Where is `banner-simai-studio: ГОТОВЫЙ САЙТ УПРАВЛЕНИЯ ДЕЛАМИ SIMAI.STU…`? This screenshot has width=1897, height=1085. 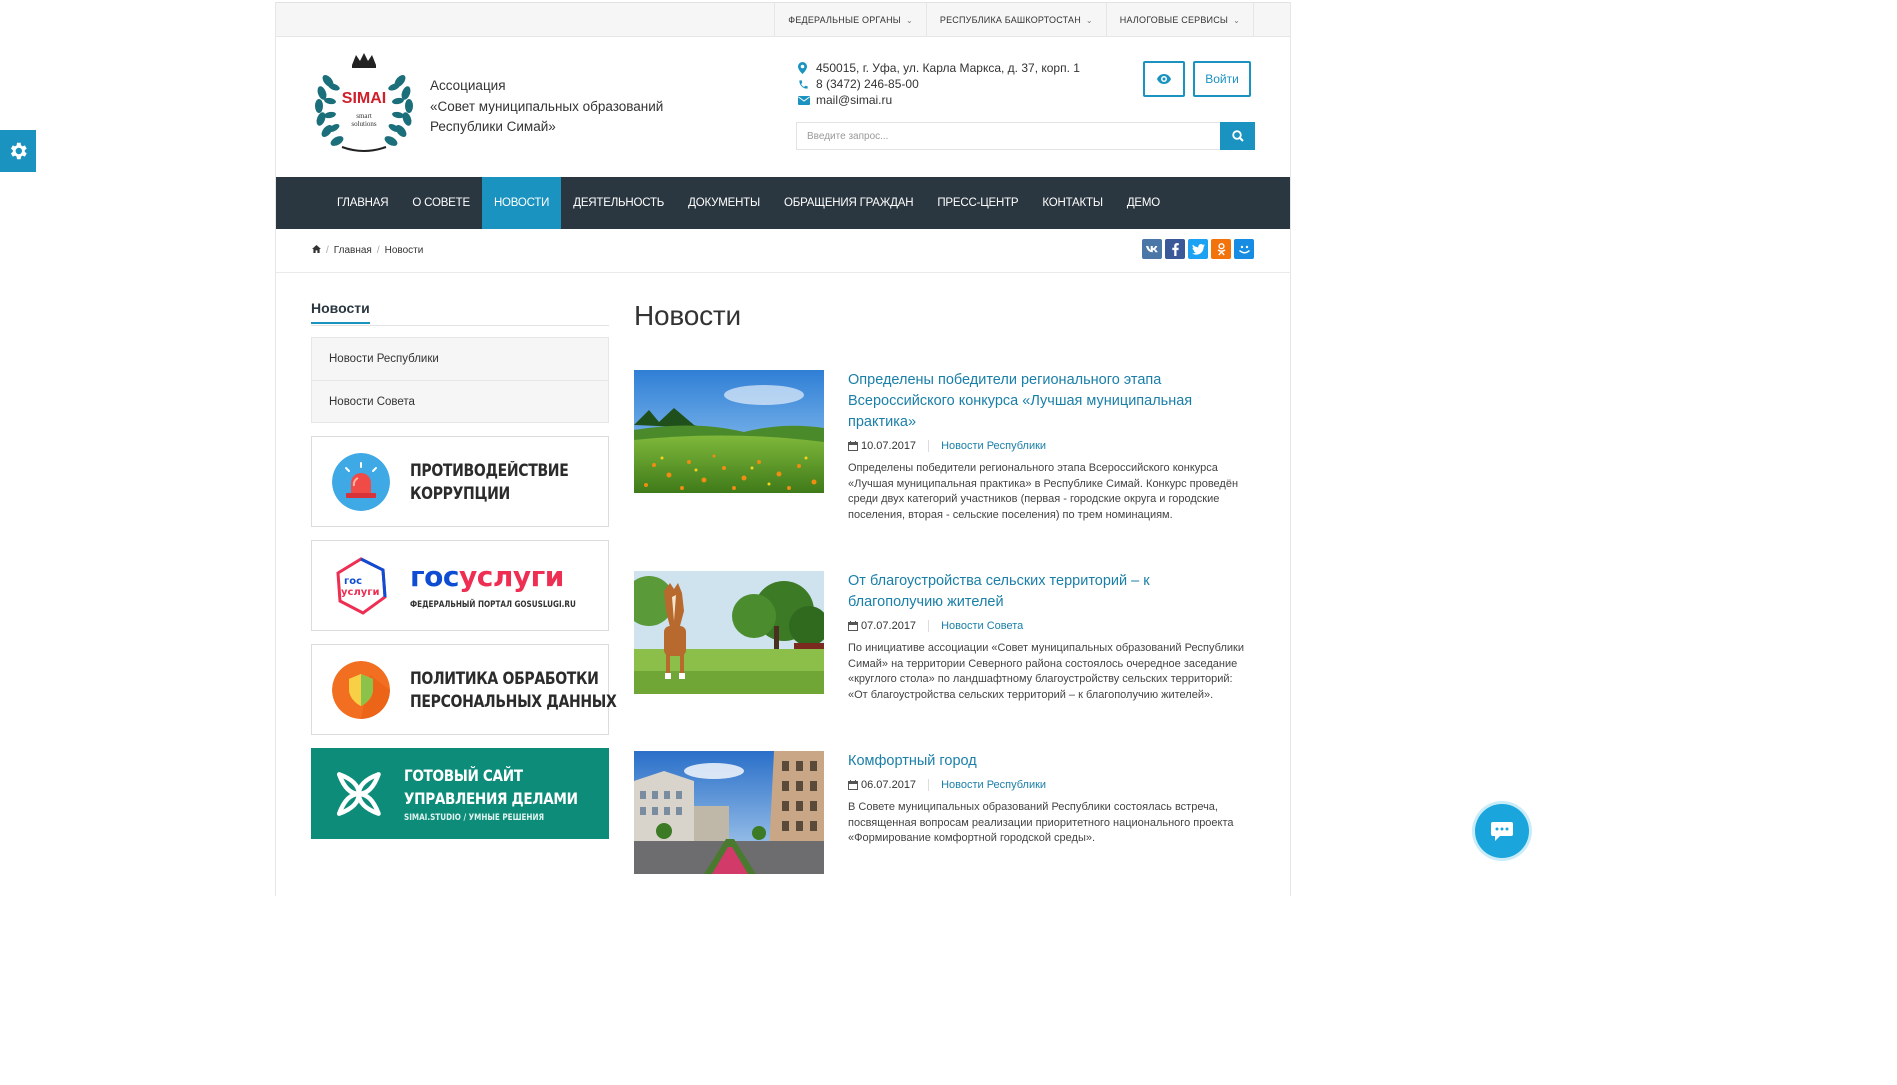
banner-simai-studio: ГОТОВЫЙ САЙТ УПРАВЛЕНИЯ ДЕЛАМИ SIMAI.STU… is located at coordinates (460, 793).